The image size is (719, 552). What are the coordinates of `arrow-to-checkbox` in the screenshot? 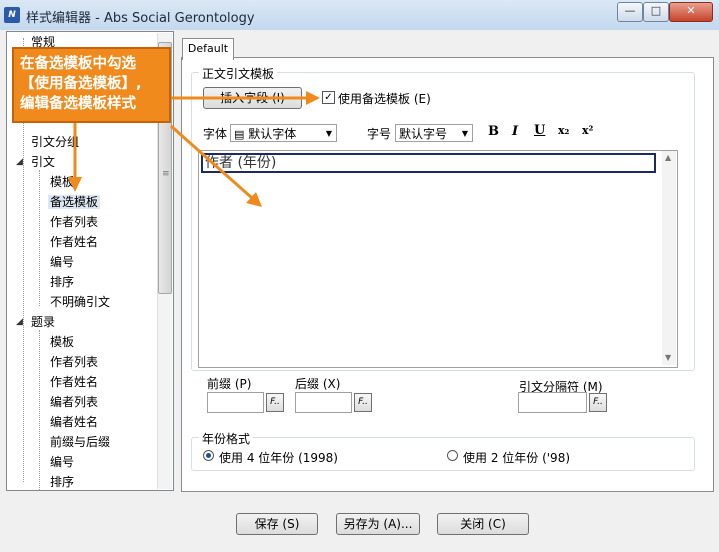 It's located at (245, 98).